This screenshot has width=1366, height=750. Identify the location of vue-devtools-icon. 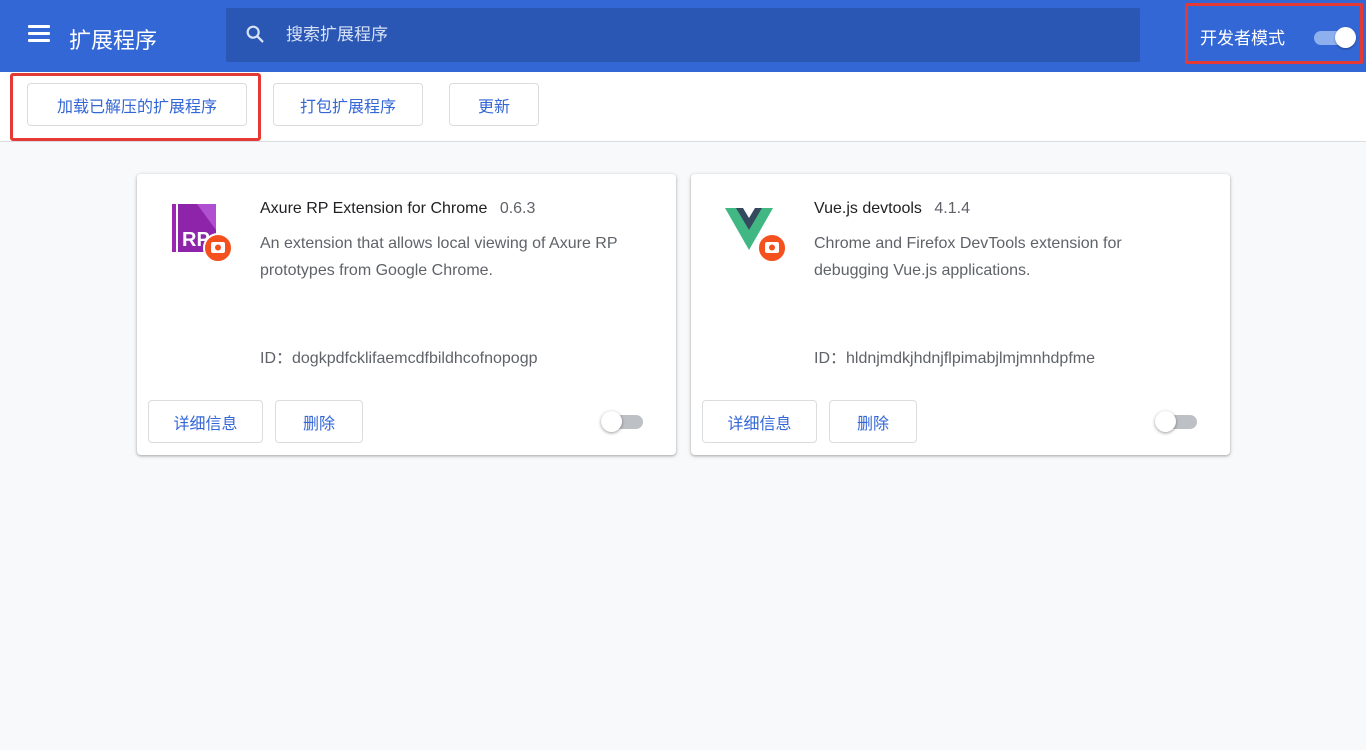
(756, 235).